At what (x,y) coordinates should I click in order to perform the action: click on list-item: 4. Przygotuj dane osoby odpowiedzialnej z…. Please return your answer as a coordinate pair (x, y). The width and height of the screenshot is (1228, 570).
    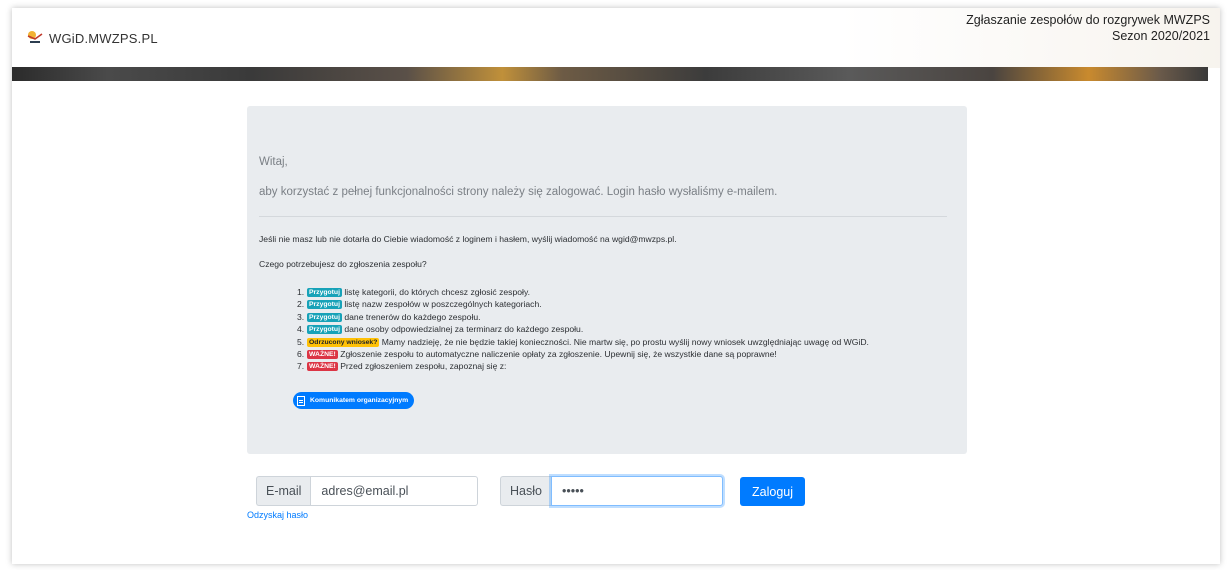
    Looking at the image, I should click on (440, 329).